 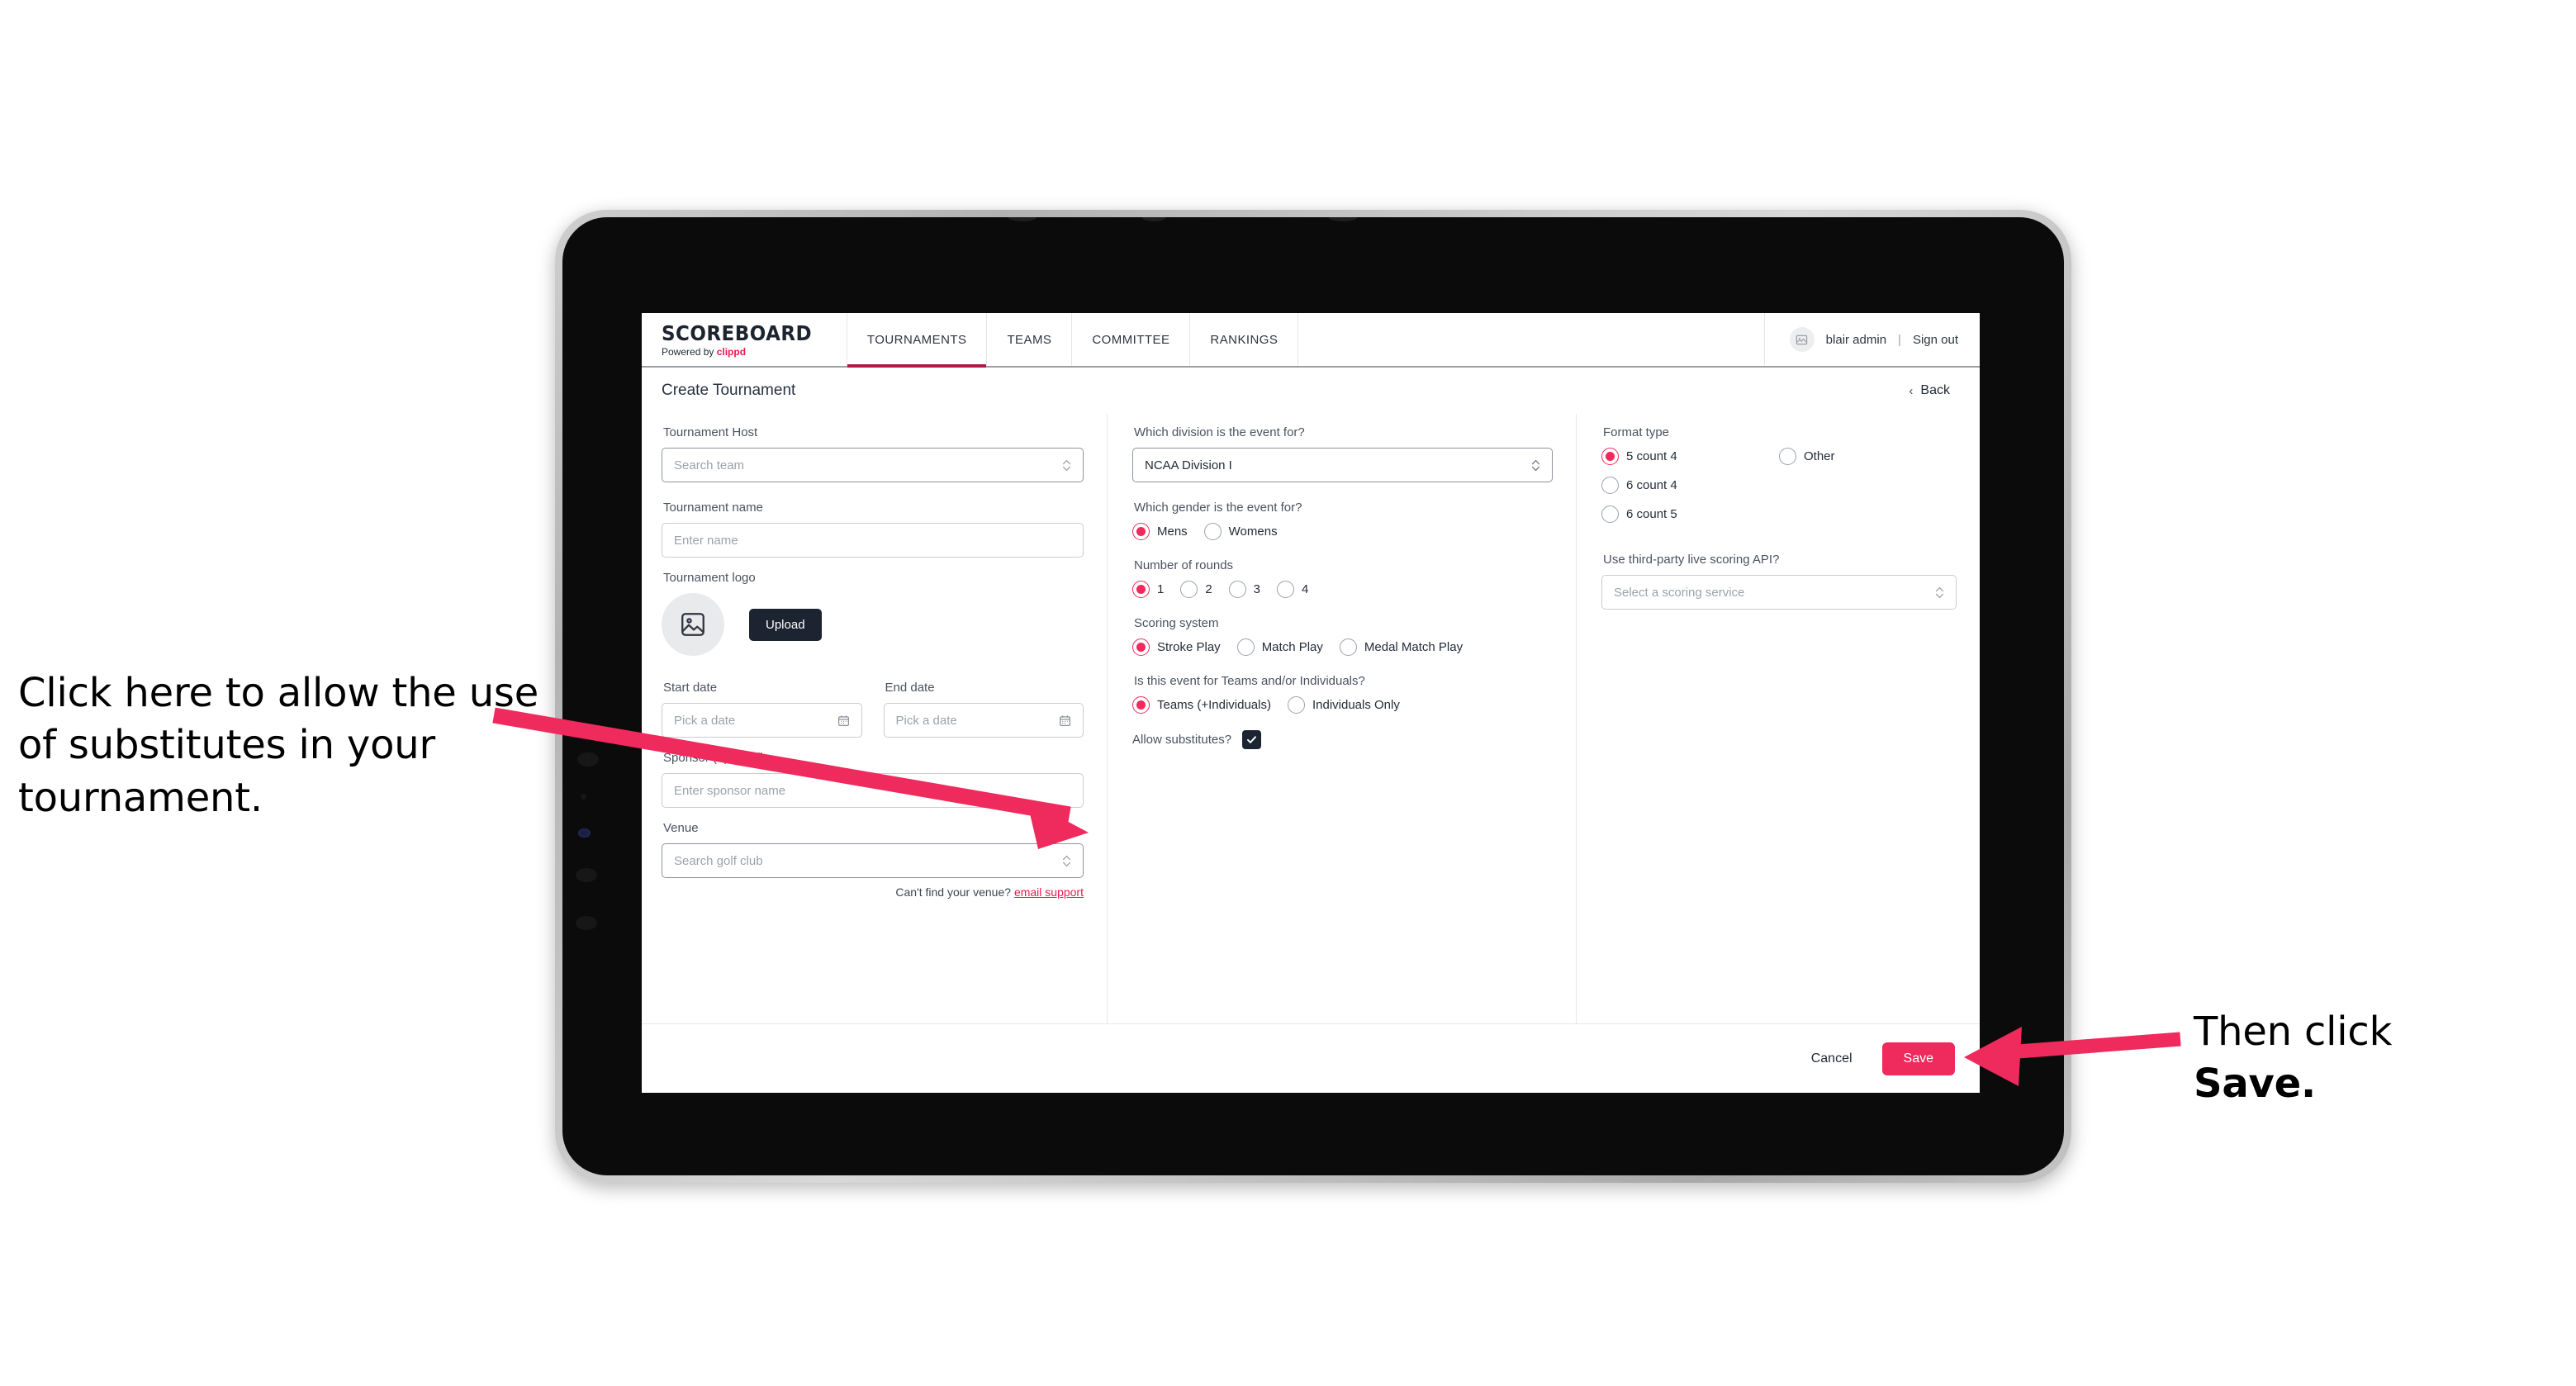 What do you see at coordinates (693, 624) in the screenshot?
I see `image-placeholder-icon` at bounding box center [693, 624].